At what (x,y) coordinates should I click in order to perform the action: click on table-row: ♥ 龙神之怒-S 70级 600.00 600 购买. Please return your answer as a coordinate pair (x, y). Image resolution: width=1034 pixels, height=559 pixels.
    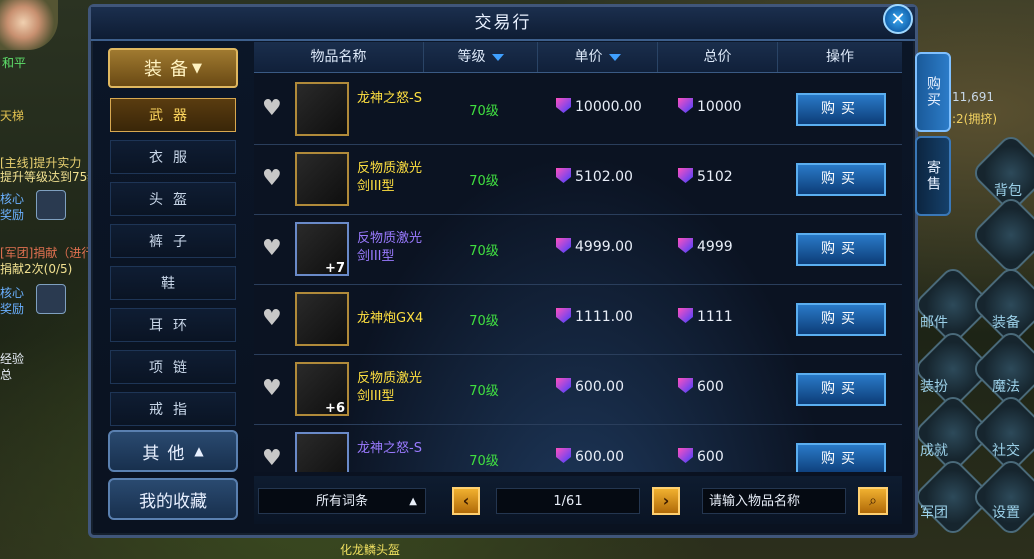
    Looking at the image, I should click on (578, 449).